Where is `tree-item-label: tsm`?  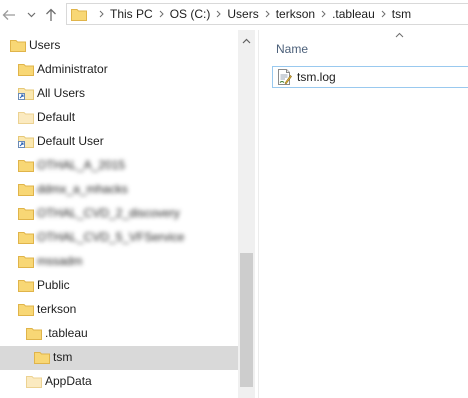
tree-item-label: tsm is located at coordinates (63, 357).